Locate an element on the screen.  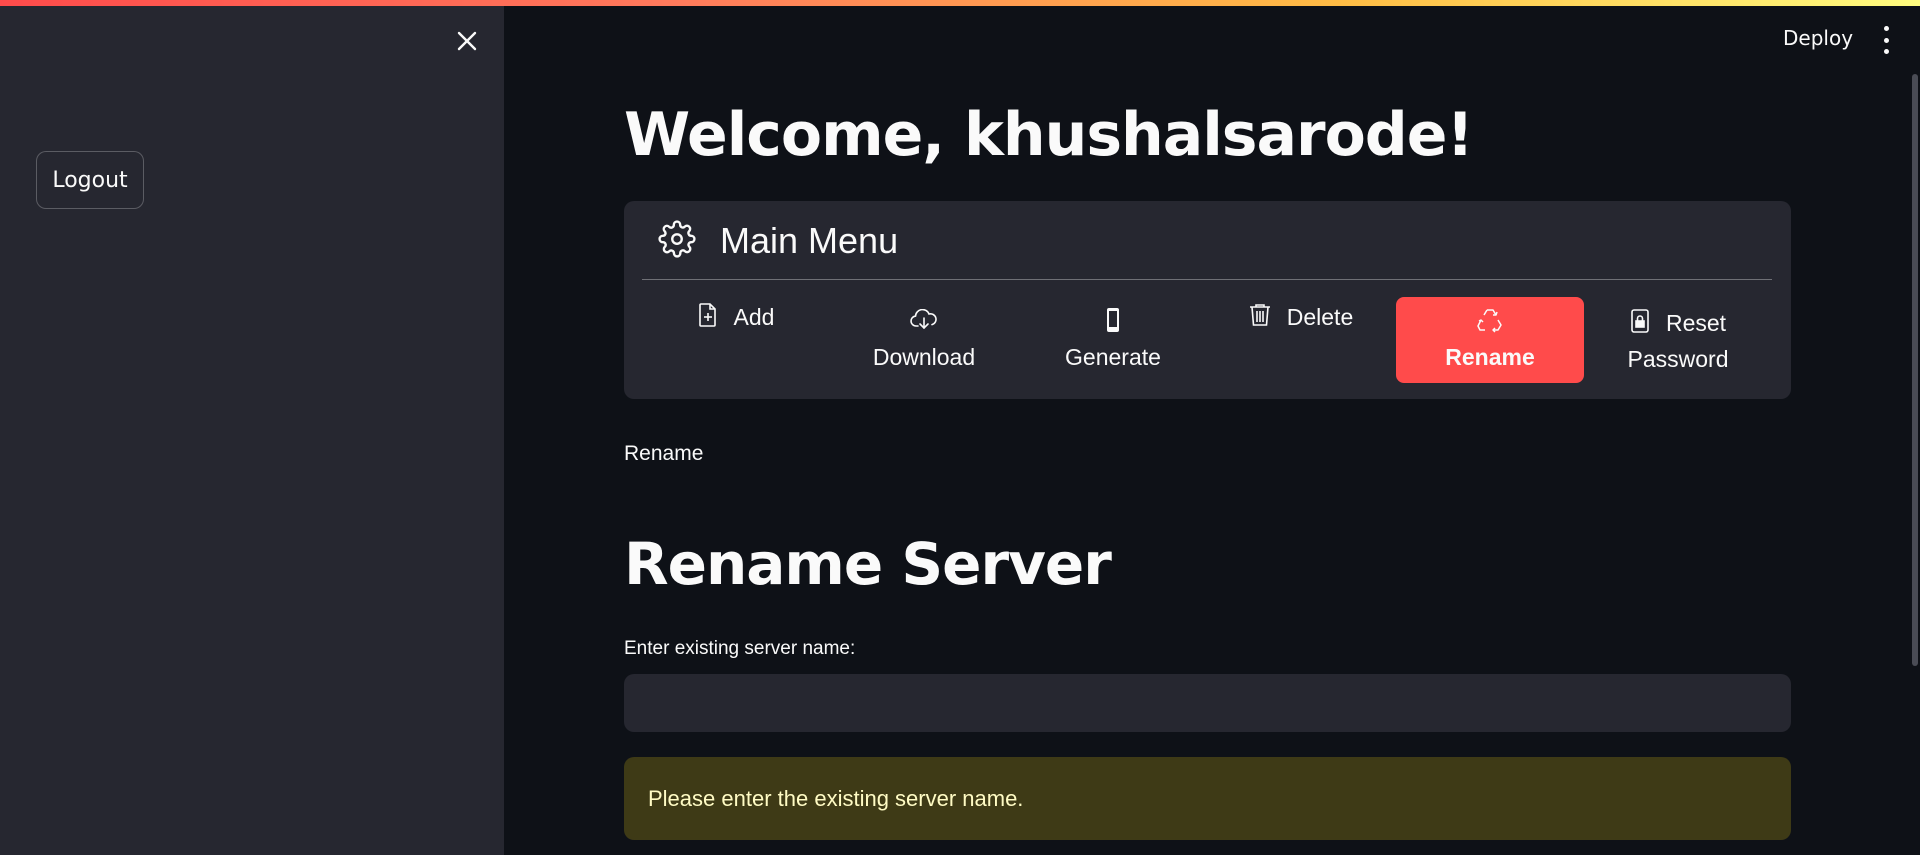
menu-header: Main Menu is located at coordinates (778, 241).